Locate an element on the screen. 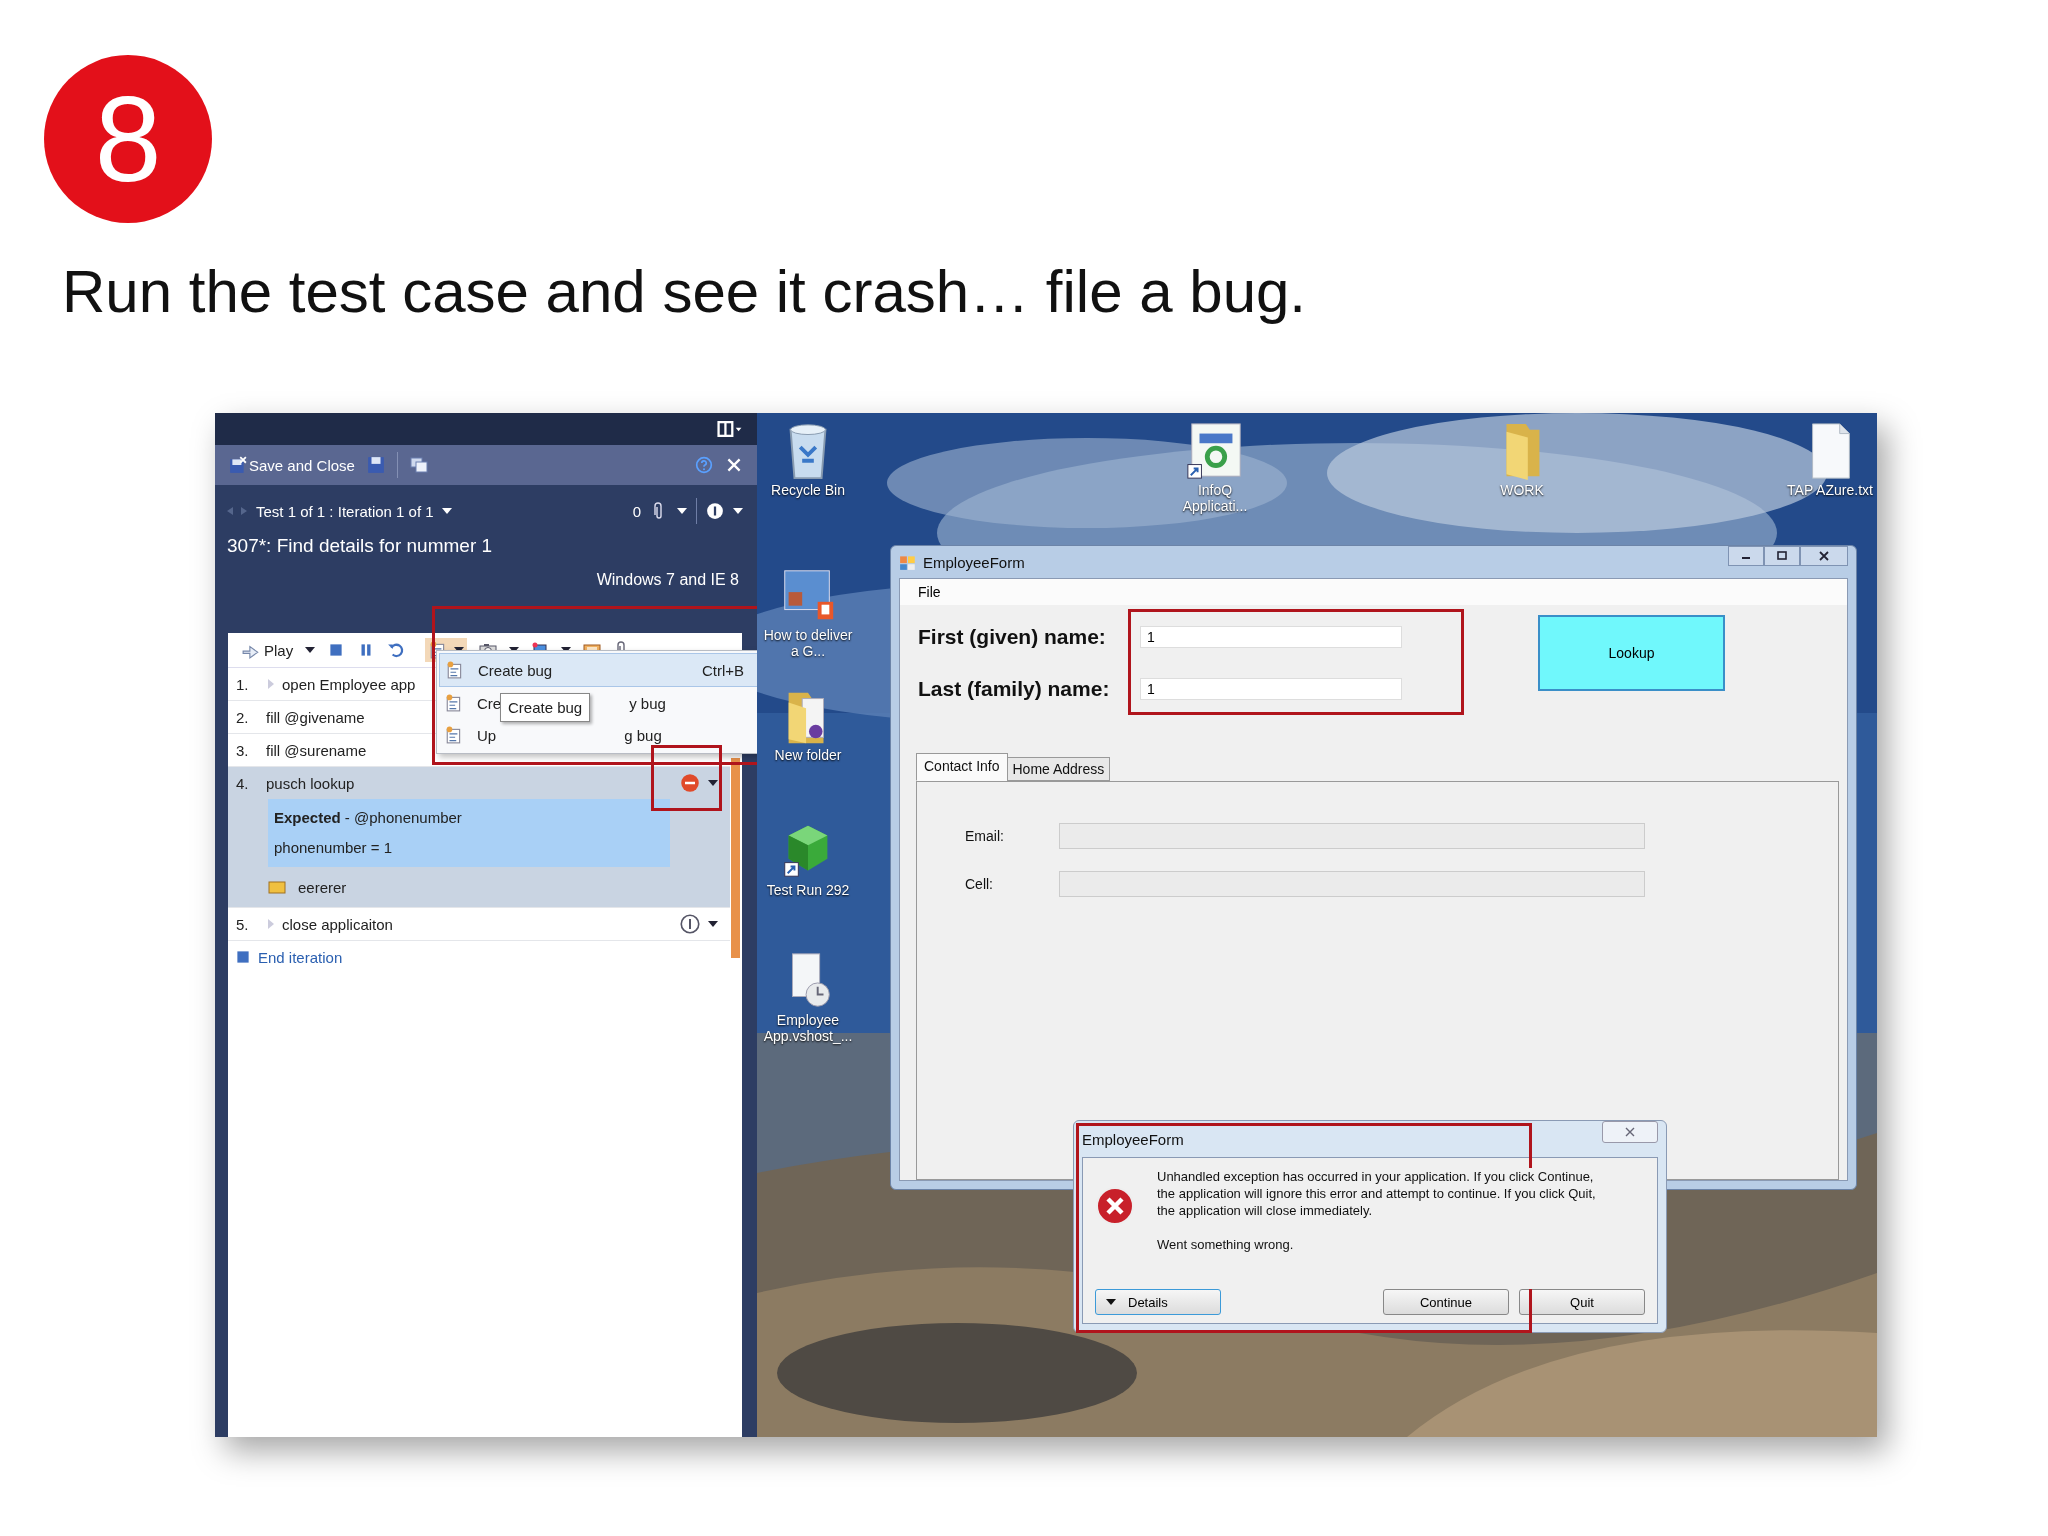 Image resolution: width=2048 pixels, height=1536 pixels. desktop-icon-label: Test Run 292 is located at coordinates (808, 890).